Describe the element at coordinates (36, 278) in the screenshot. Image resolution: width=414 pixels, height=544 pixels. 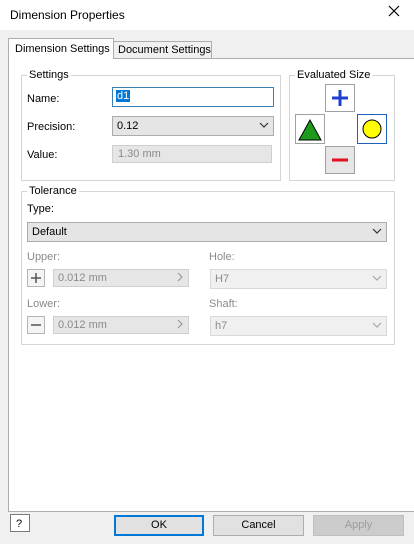
I see `upper-plus-icon` at that location.